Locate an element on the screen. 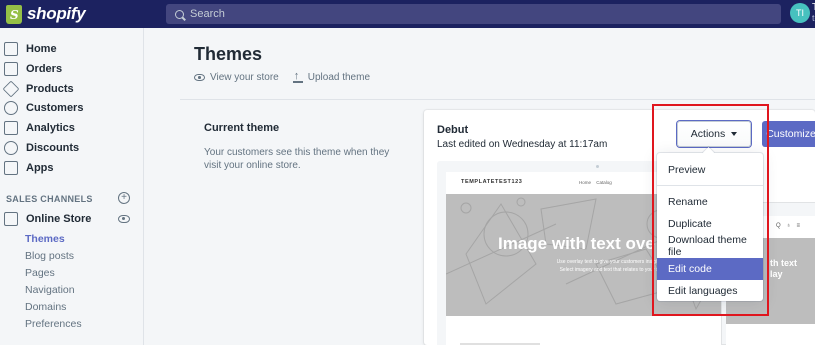 The height and width of the screenshot is (345, 815). brand-name: shopify is located at coordinates (56, 13).